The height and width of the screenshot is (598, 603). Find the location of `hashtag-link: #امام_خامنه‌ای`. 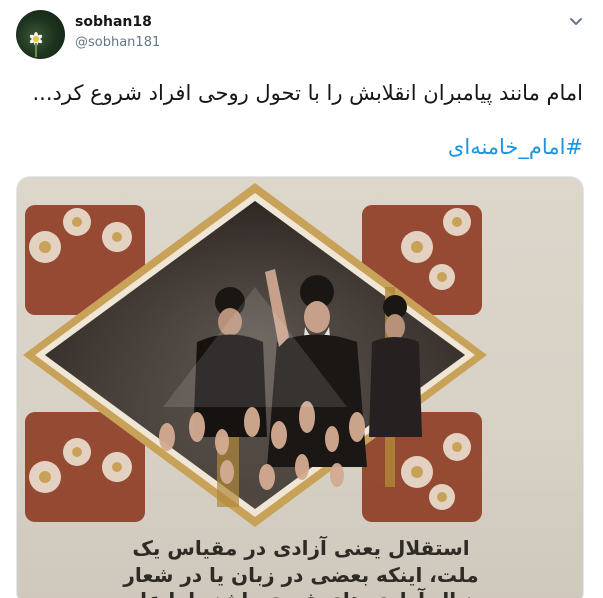

hashtag-link: #امام_خامنه‌ای is located at coordinates (515, 147).